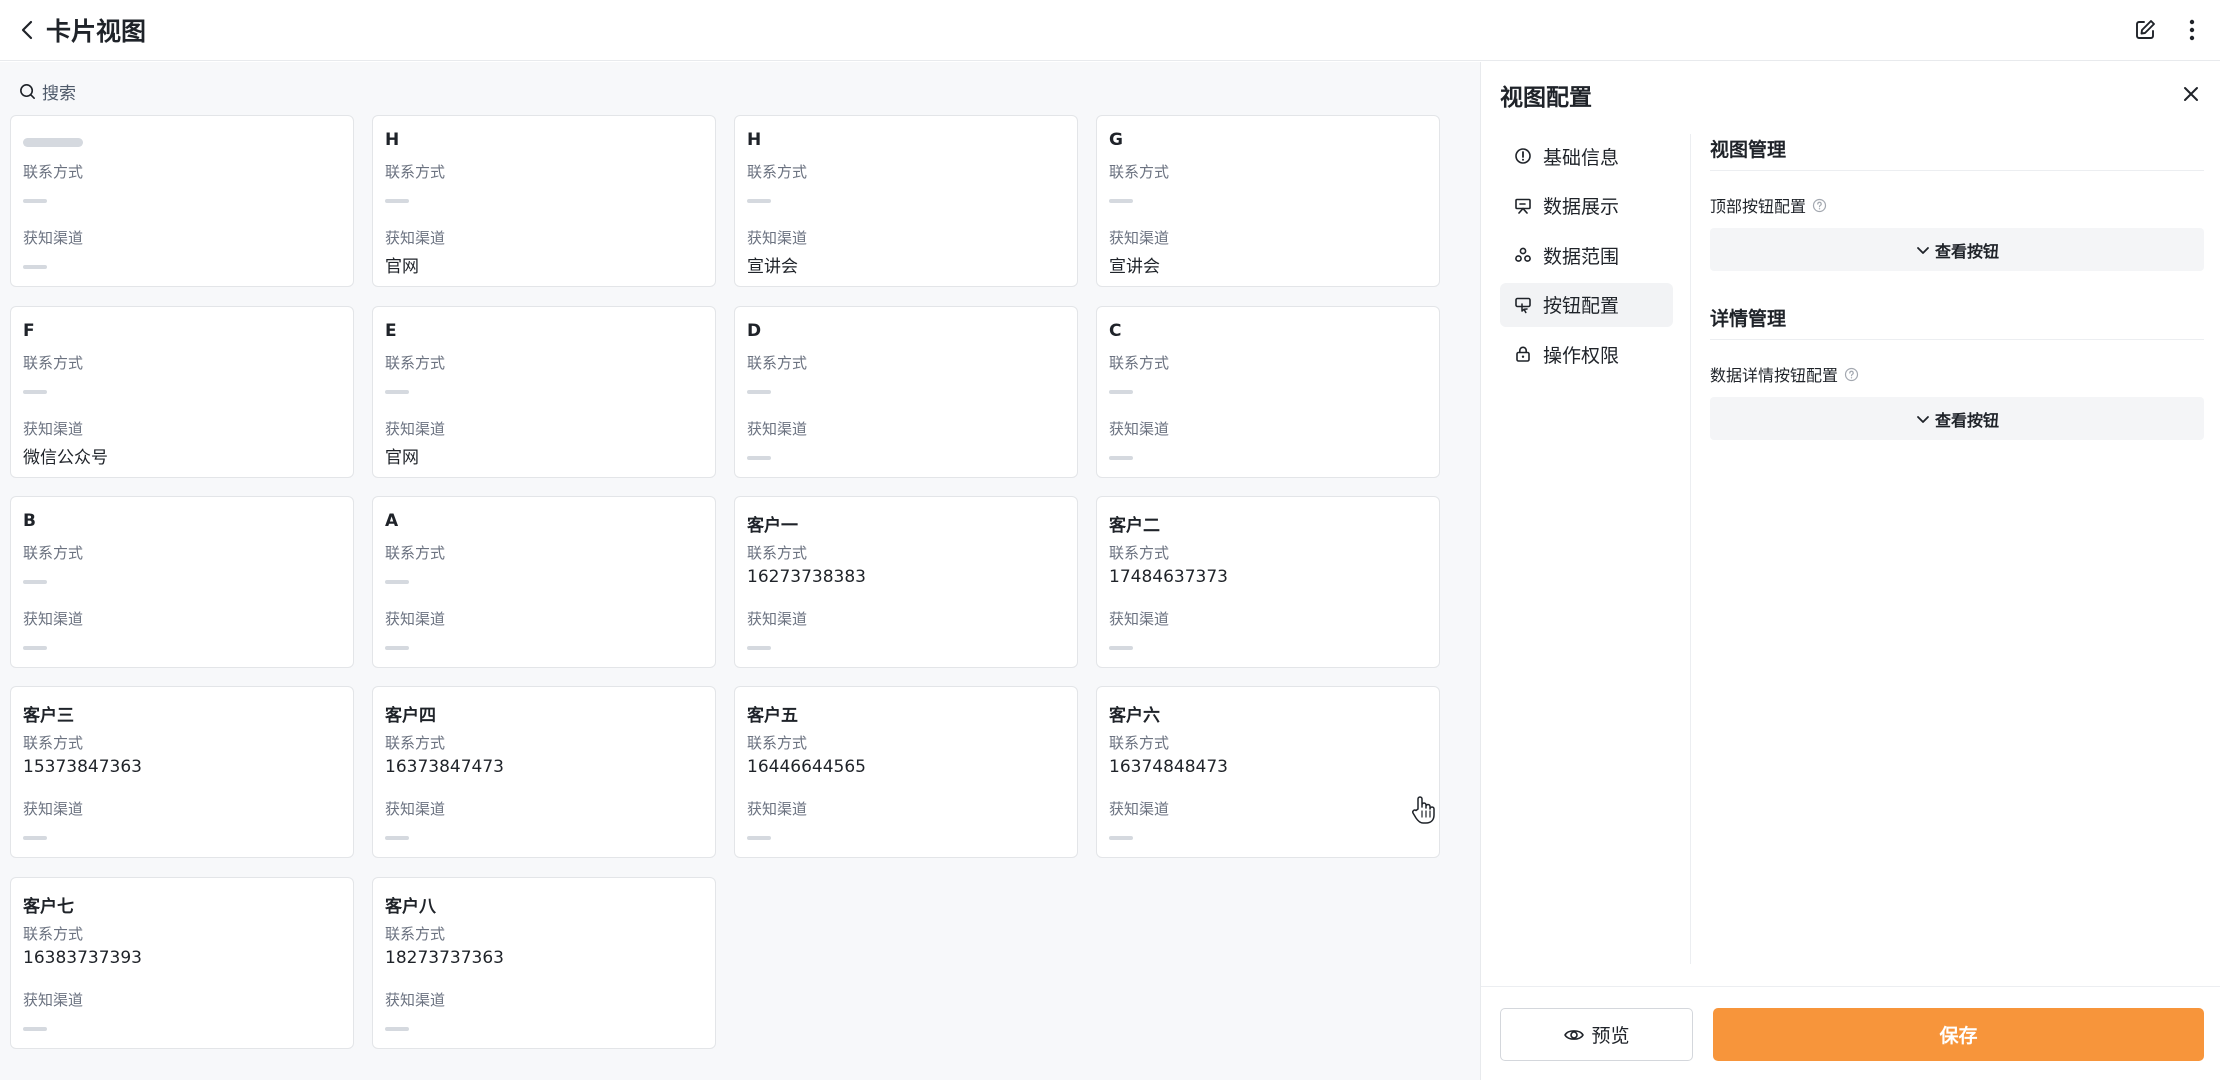 This screenshot has width=2220, height=1080. I want to click on customer-card: 客户八 联系方式 18273737363 获知渠道, so click(544, 963).